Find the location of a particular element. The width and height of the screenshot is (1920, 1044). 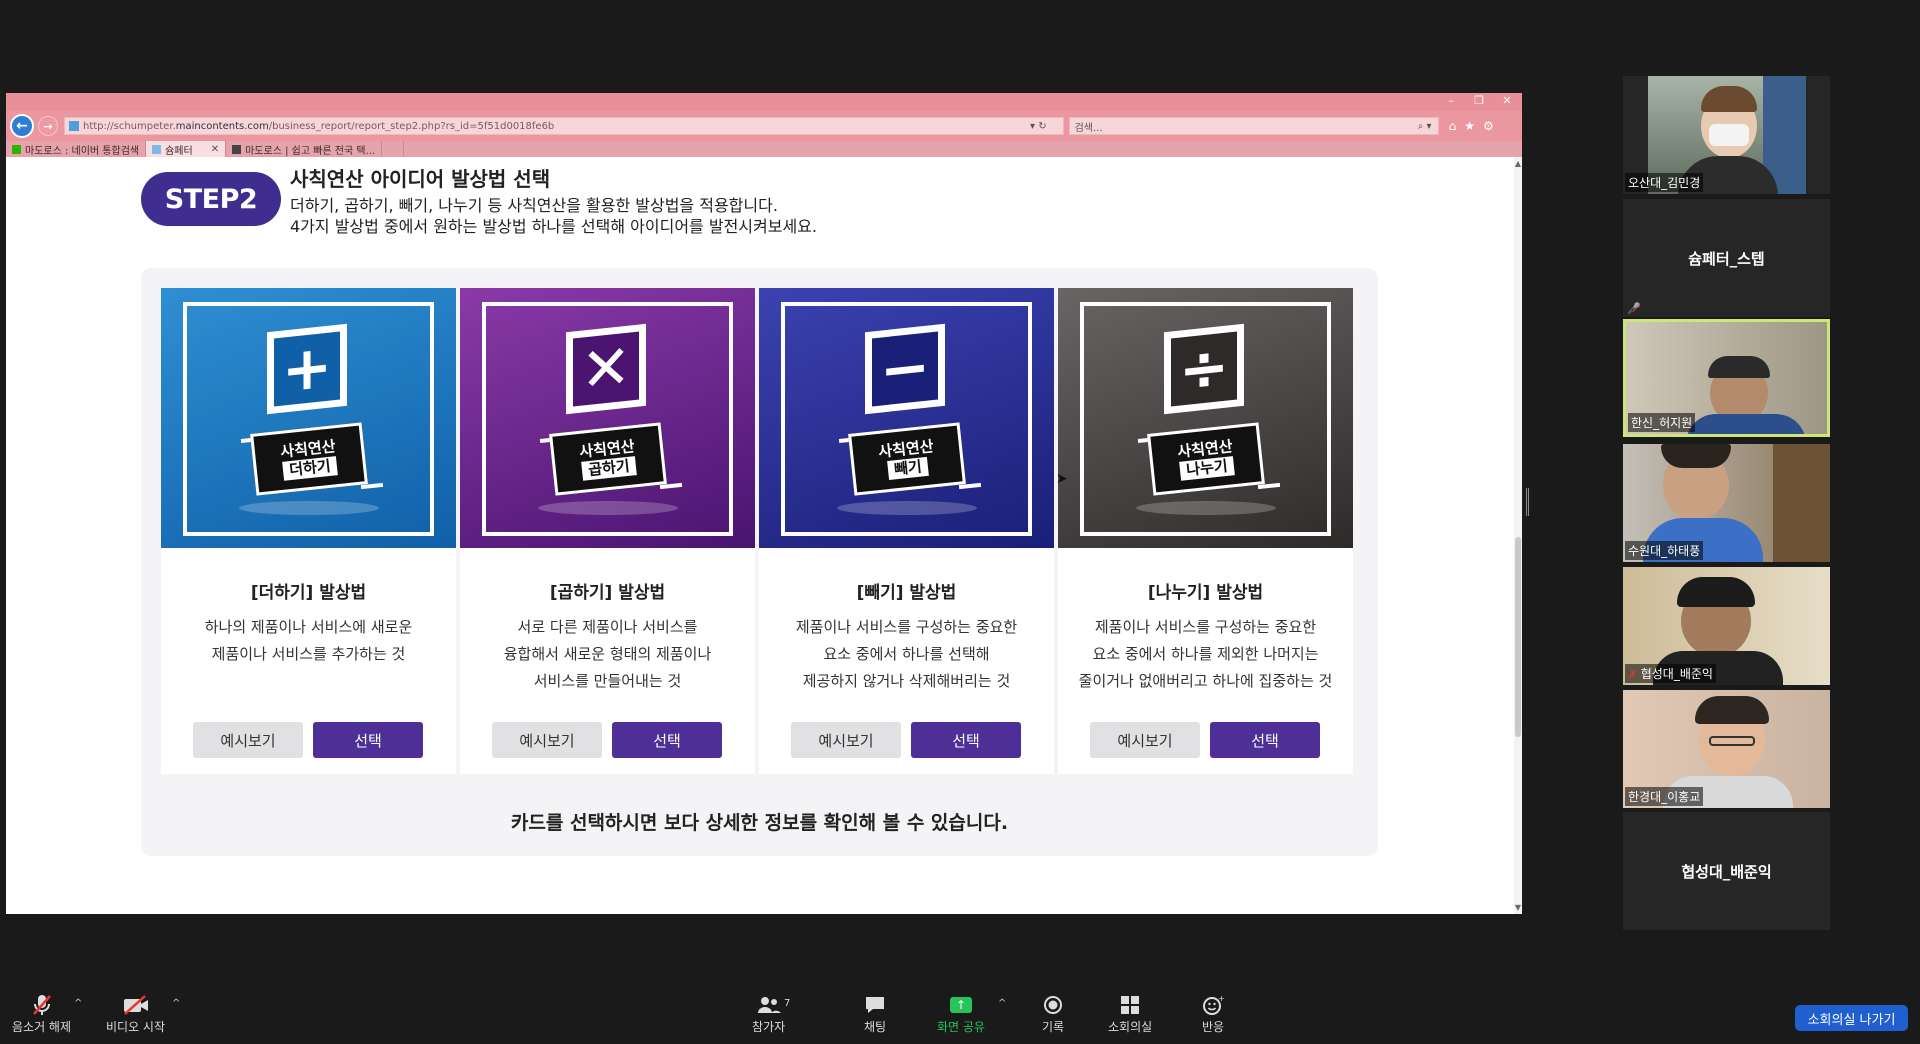

card-description: 하나의 제품이나 서비스에 새로운 제품이나 서비스를 추가하는 것 is located at coordinates (308, 640).